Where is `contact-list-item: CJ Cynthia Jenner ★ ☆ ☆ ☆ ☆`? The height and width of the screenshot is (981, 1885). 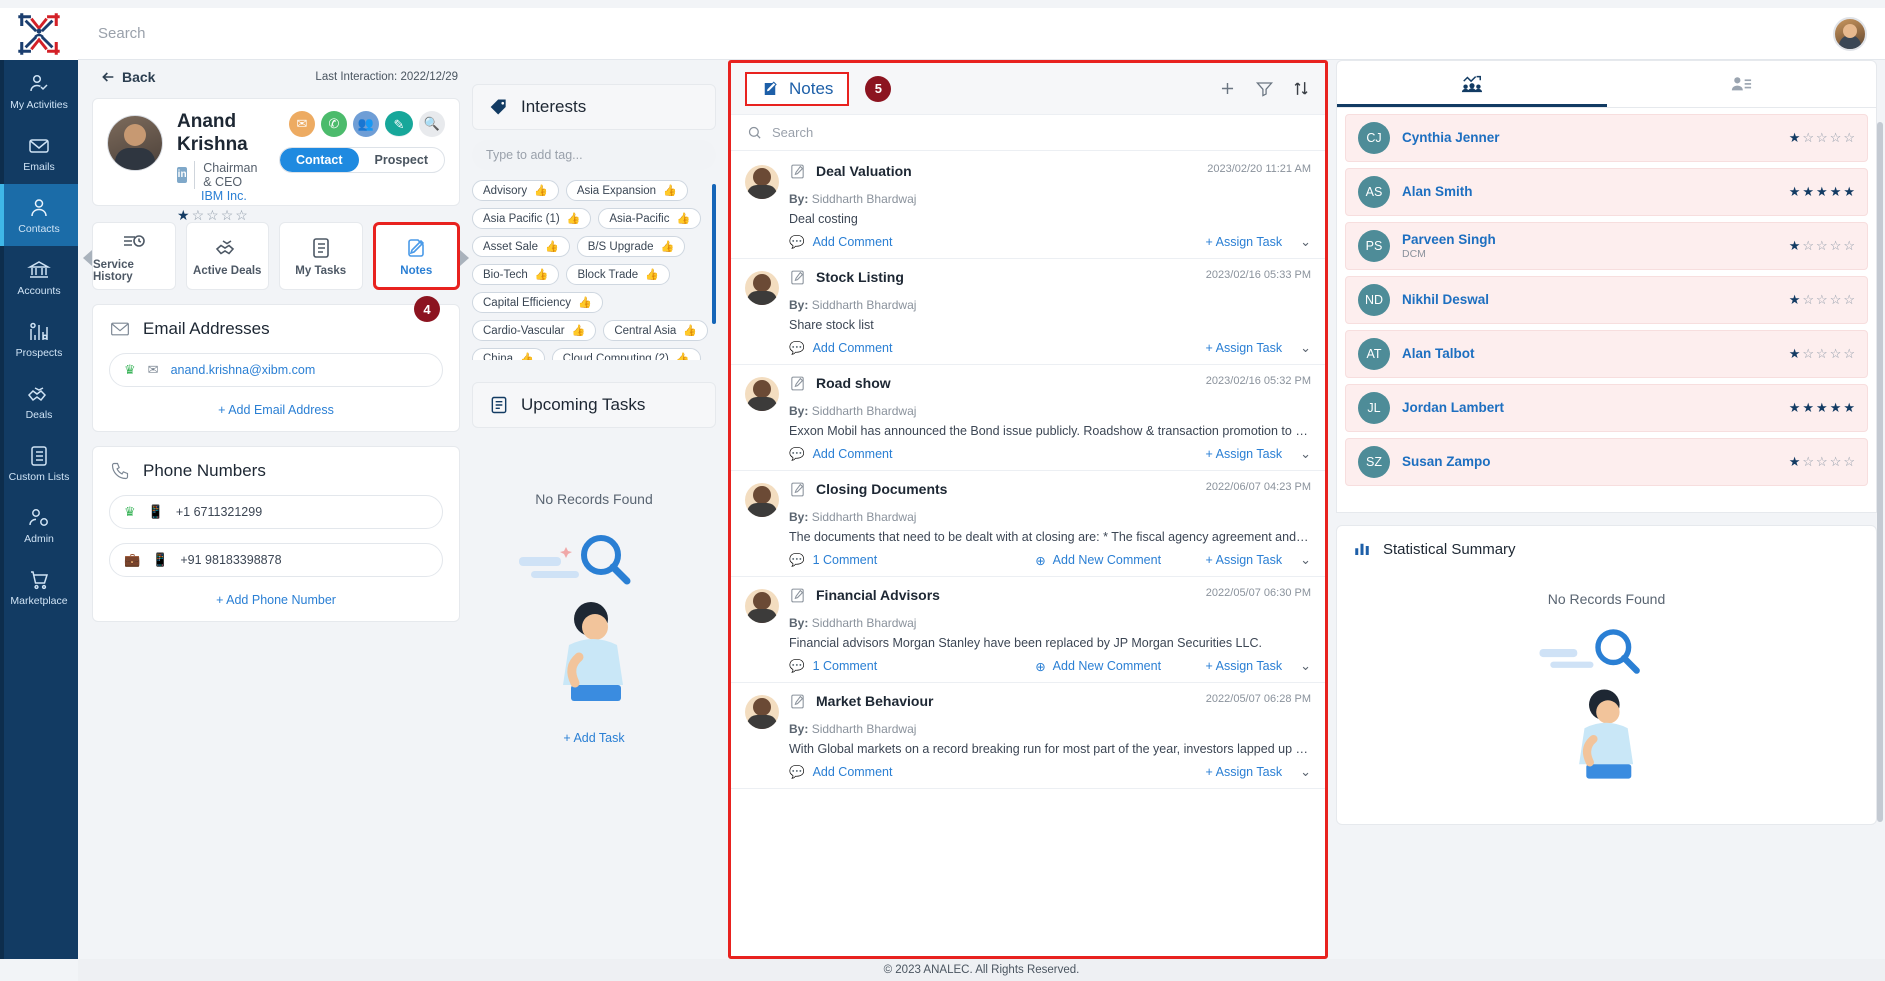 contact-list-item: CJ Cynthia Jenner ★ ☆ ☆ ☆ ☆ is located at coordinates (1606, 138).